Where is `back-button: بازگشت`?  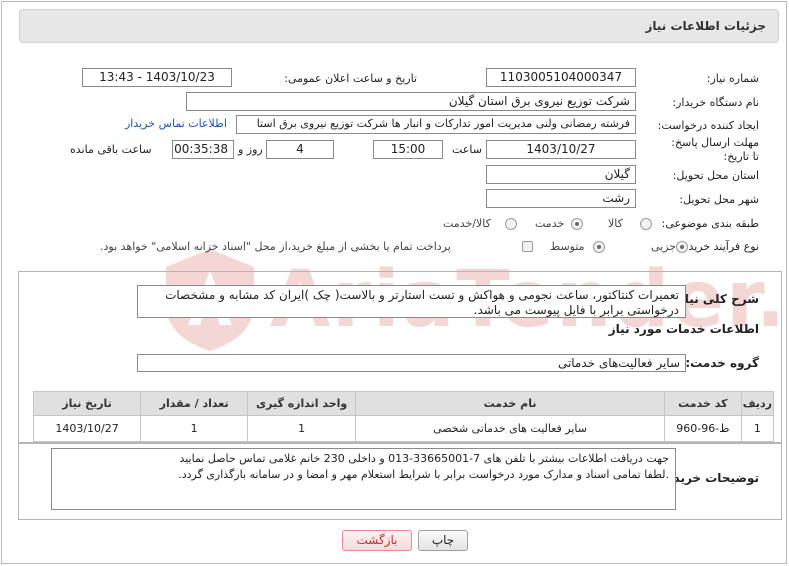
back-button: بازگشت is located at coordinates (377, 540).